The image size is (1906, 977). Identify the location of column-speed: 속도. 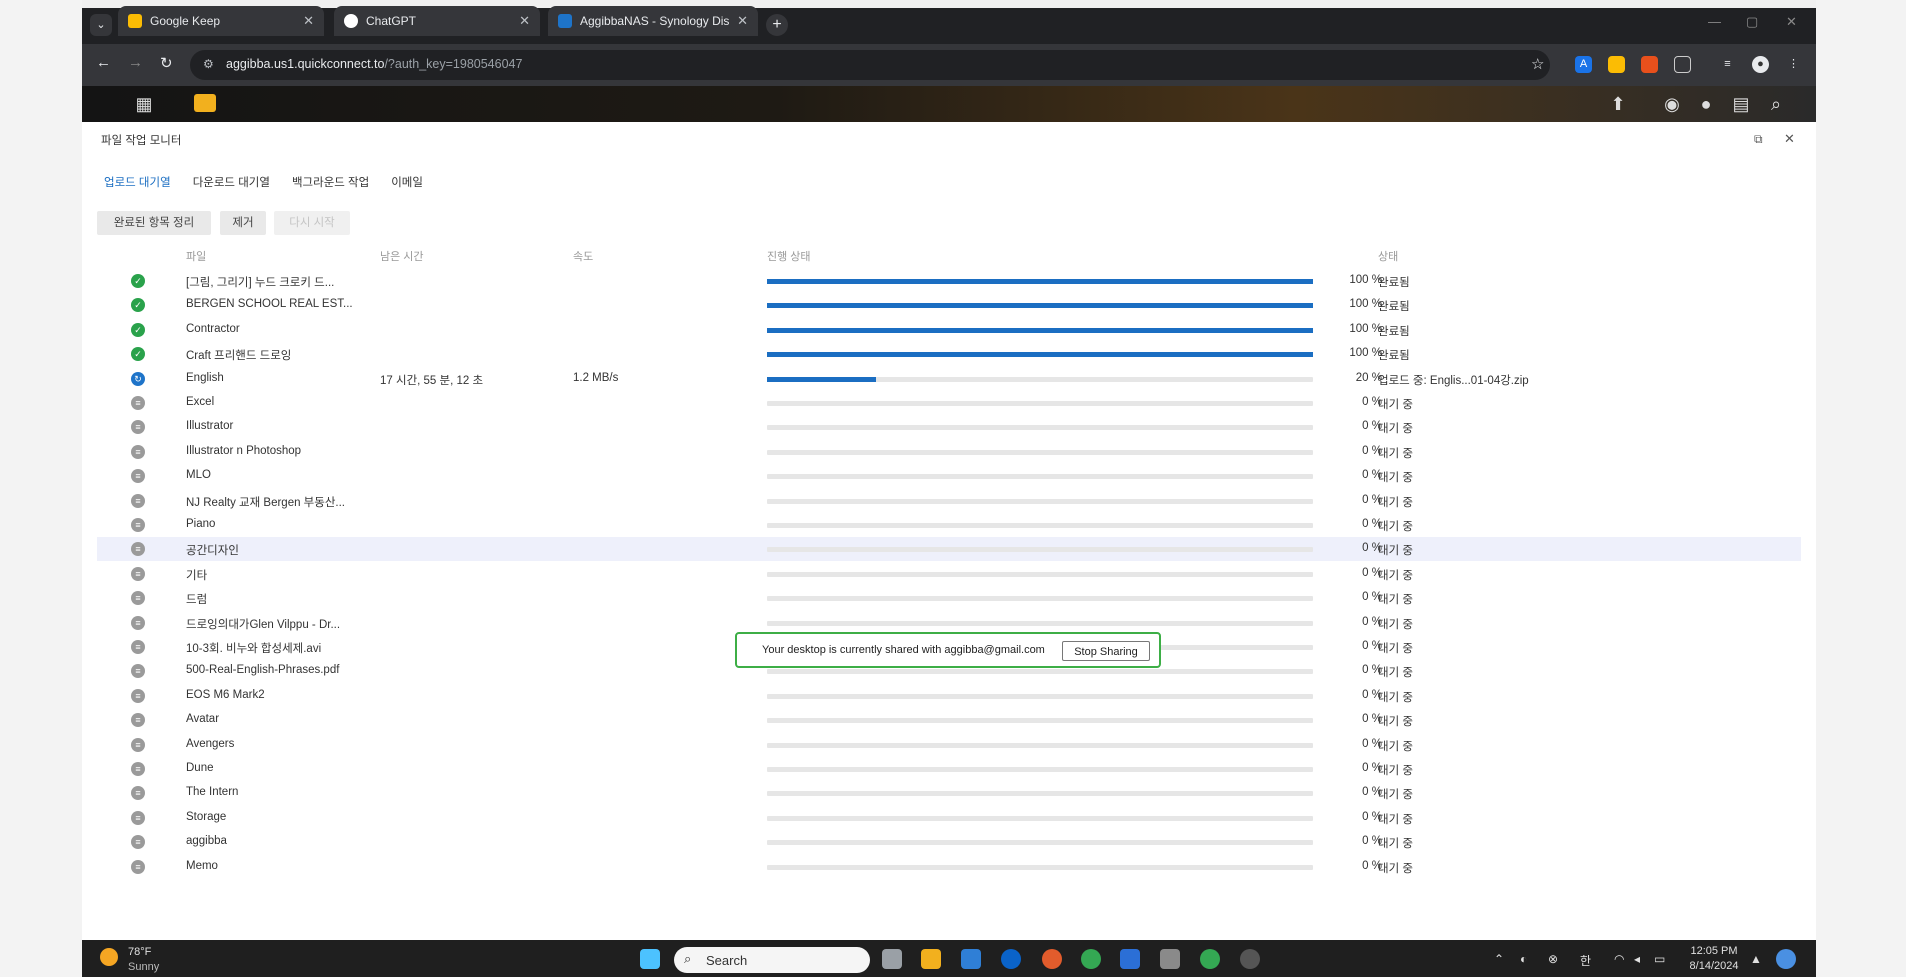
(583, 256).